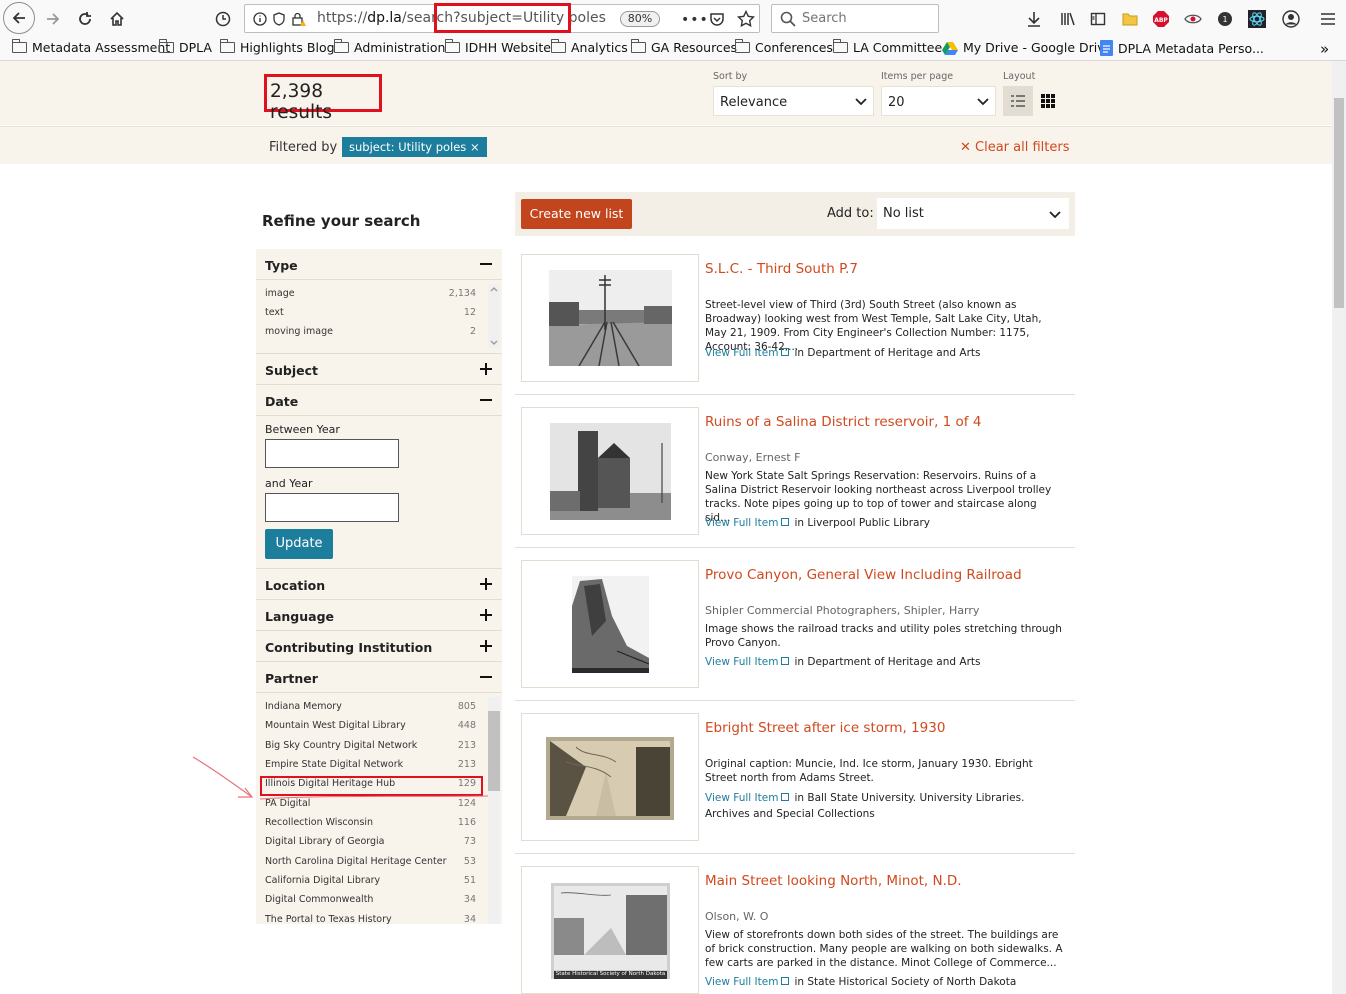 This screenshot has height=994, width=1346. I want to click on facet-item-partner: Big Sky Country Digital Network, so click(341, 745).